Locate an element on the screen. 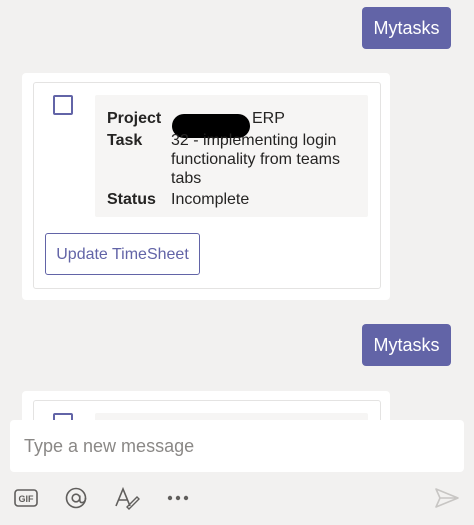 This screenshot has width=474, height=525. fact-value: ERP is located at coordinates (268, 118).